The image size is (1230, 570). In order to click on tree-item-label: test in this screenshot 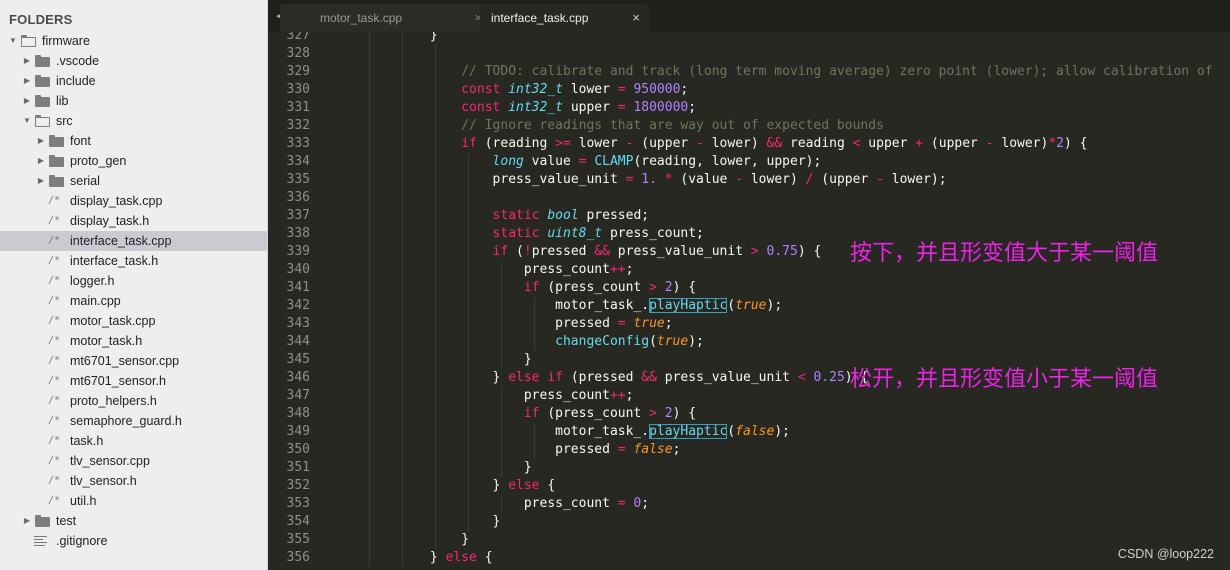, I will do `click(66, 521)`.